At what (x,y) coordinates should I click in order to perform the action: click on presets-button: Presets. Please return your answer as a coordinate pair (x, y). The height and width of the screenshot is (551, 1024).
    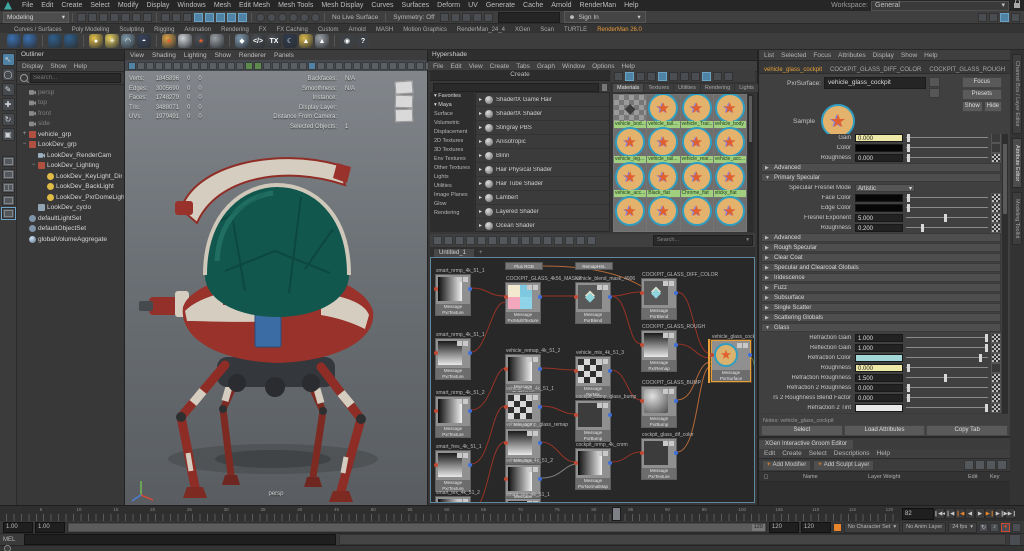
    Looking at the image, I should click on (981, 94).